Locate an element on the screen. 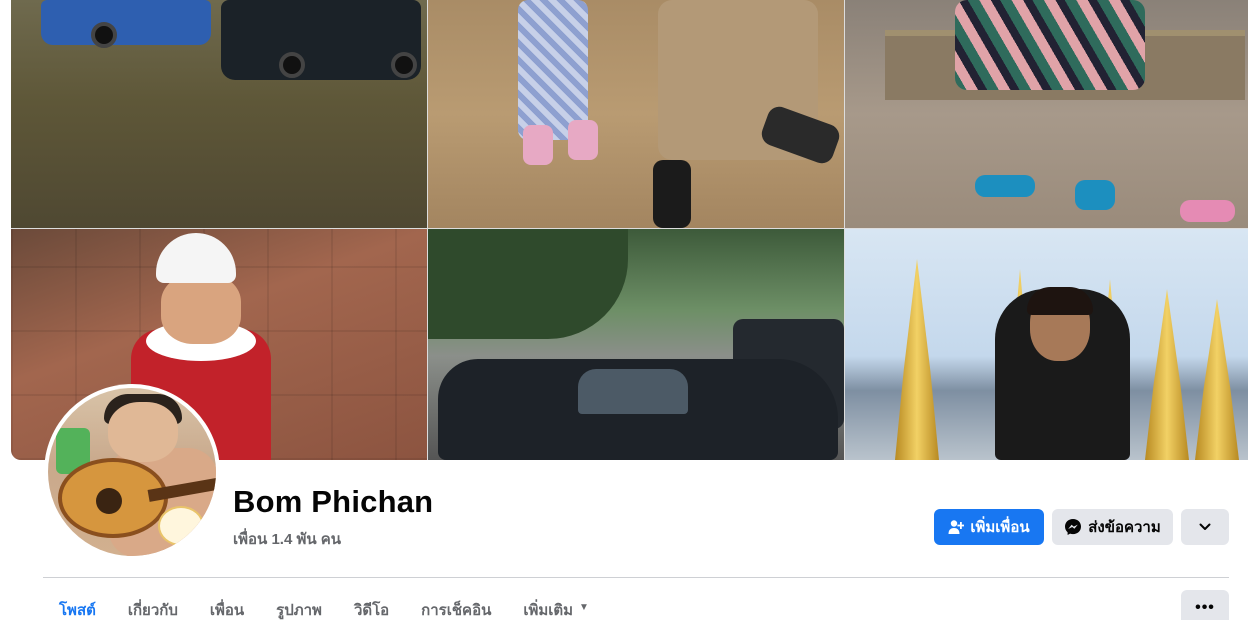 This screenshot has height=620, width=1248. tab-photos: รูปภาพ is located at coordinates (299, 603).